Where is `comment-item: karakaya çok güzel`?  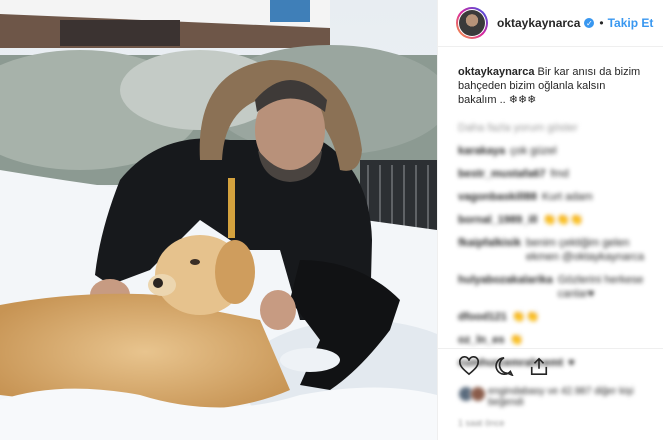 comment-item: karakaya çok güzel is located at coordinates (551, 151).